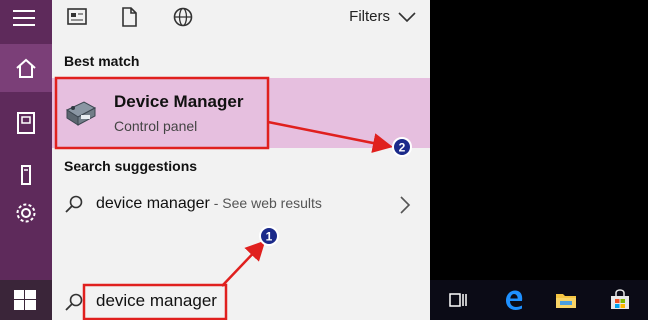 This screenshot has height=320, width=648. What do you see at coordinates (156, 126) in the screenshot?
I see `best-match-subtitle: Control panel` at bounding box center [156, 126].